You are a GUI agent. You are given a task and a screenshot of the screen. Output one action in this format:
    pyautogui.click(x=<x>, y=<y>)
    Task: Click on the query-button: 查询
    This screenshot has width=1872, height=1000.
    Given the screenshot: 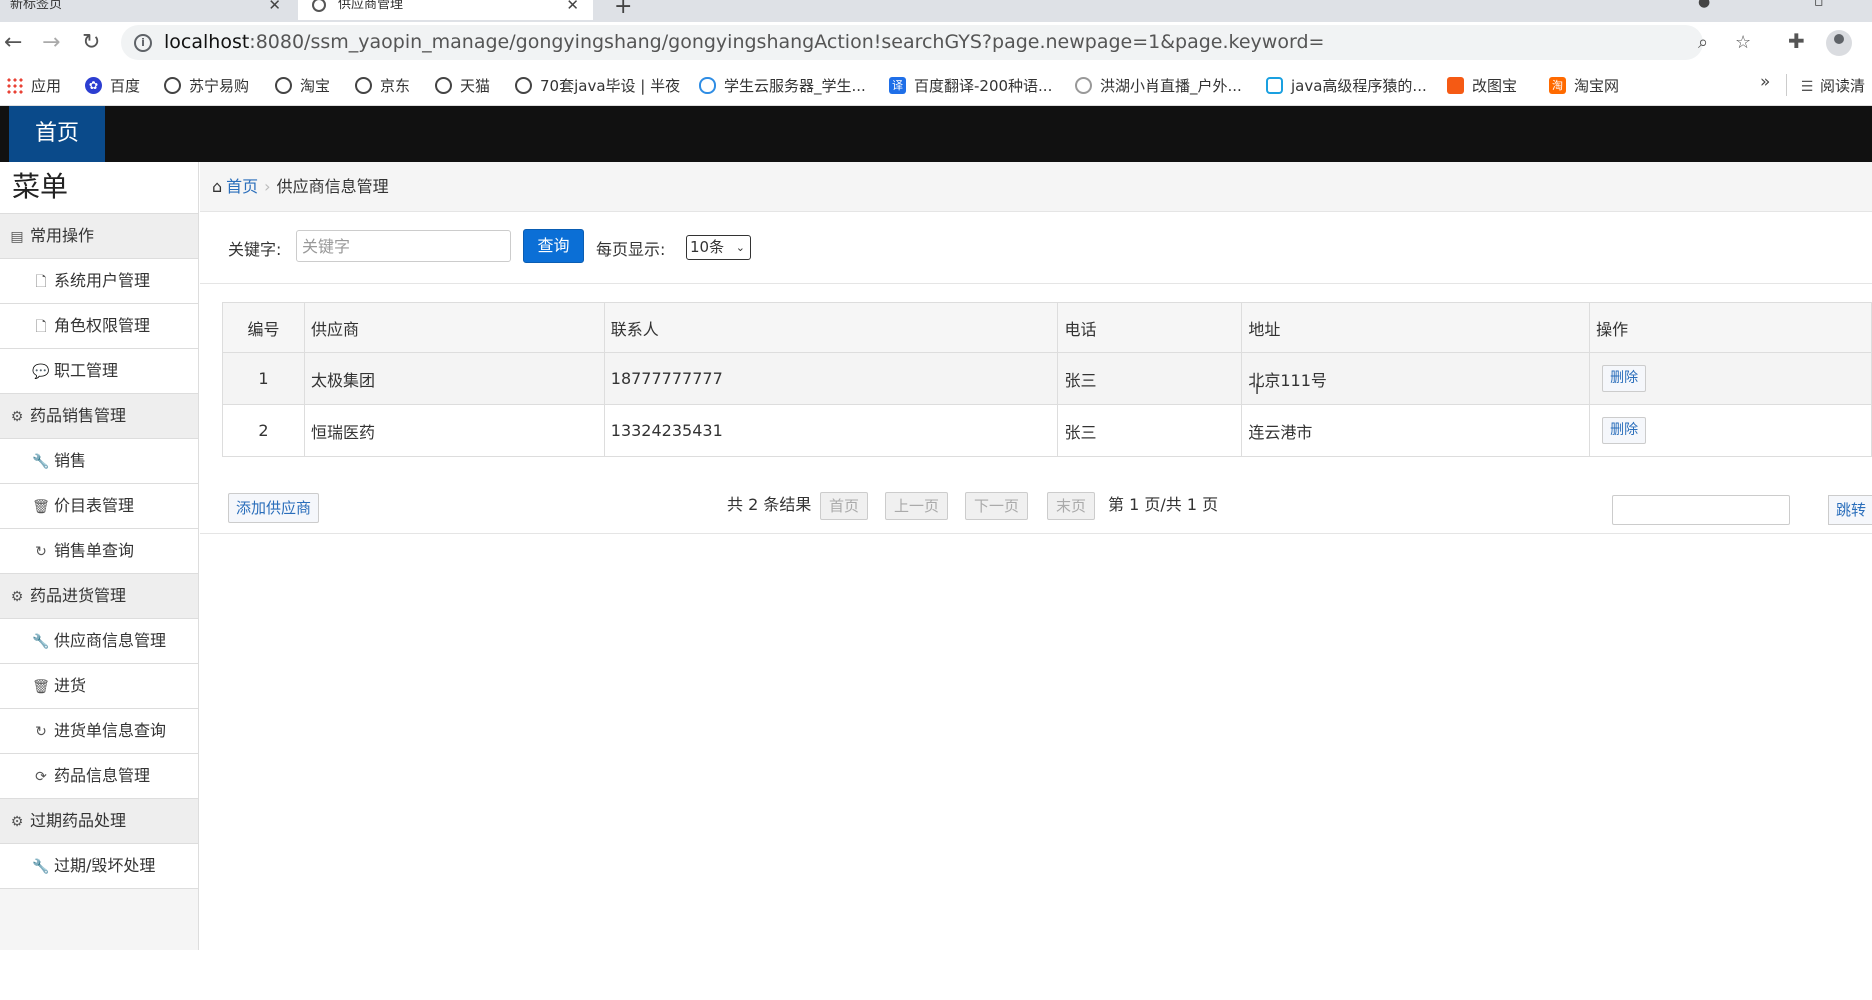 What is the action you would take?
    pyautogui.click(x=553, y=246)
    